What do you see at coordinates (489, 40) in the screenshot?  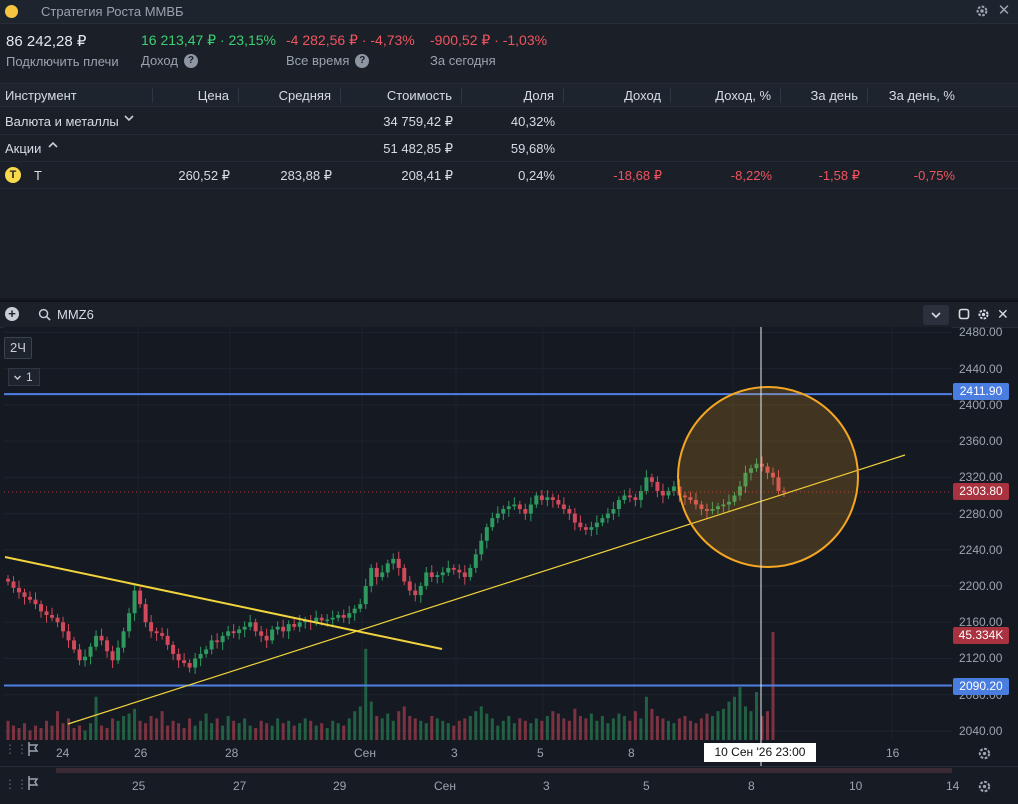 I see `today-value: -900,52 ₽ · -1,03%` at bounding box center [489, 40].